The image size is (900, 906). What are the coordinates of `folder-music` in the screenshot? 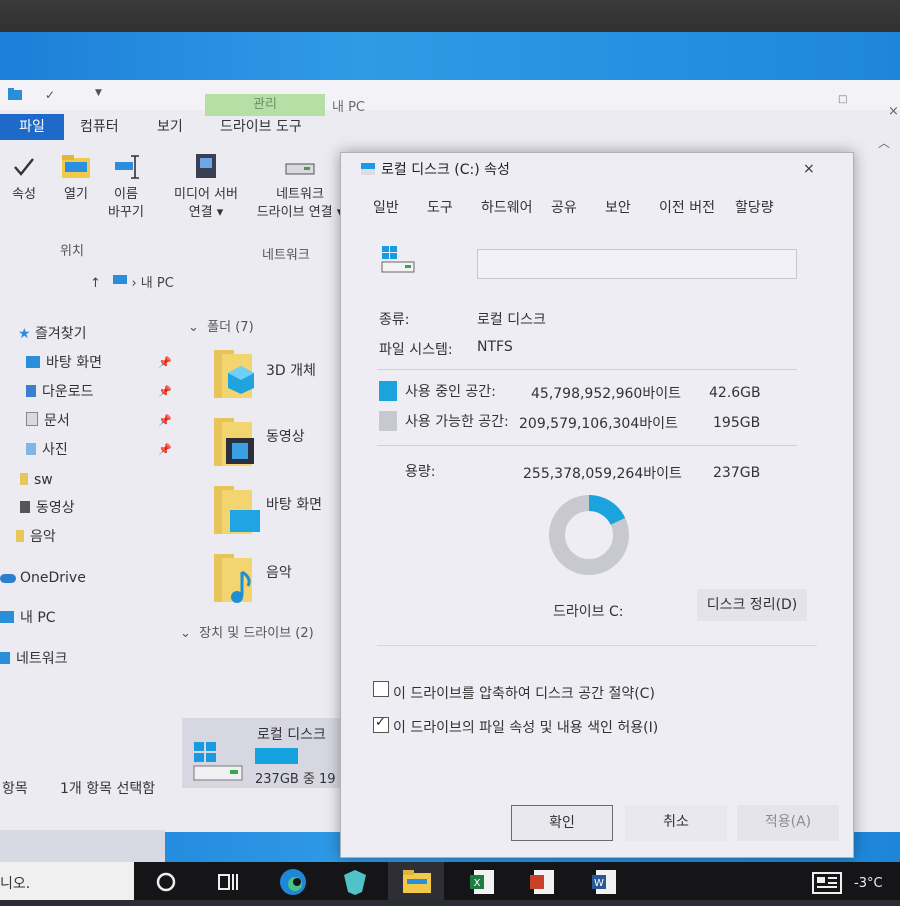 It's located at (235, 578).